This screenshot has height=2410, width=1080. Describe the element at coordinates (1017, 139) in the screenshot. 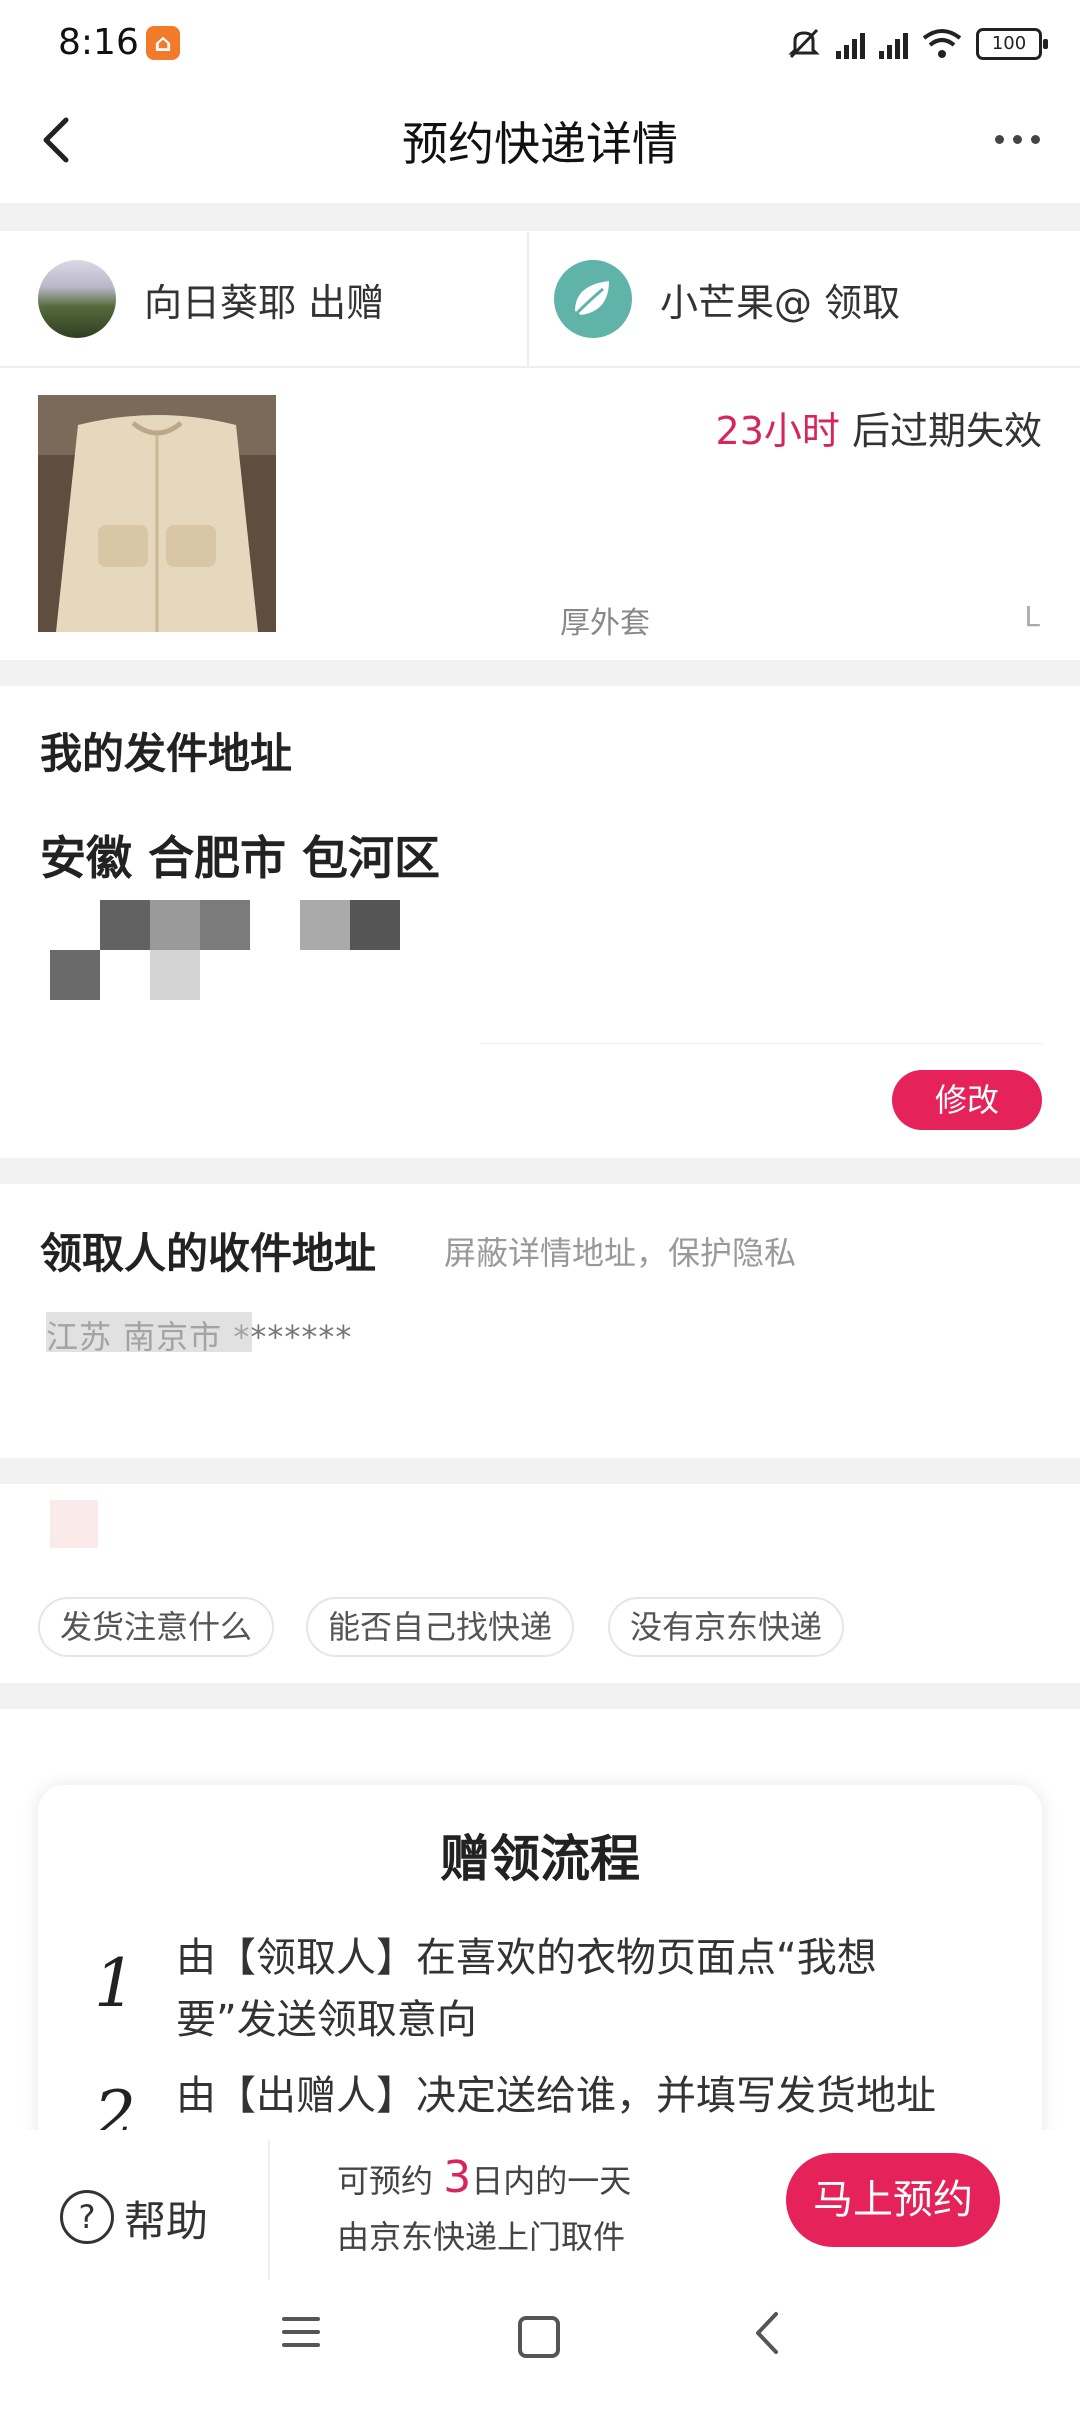

I see `more-options-icon` at that location.